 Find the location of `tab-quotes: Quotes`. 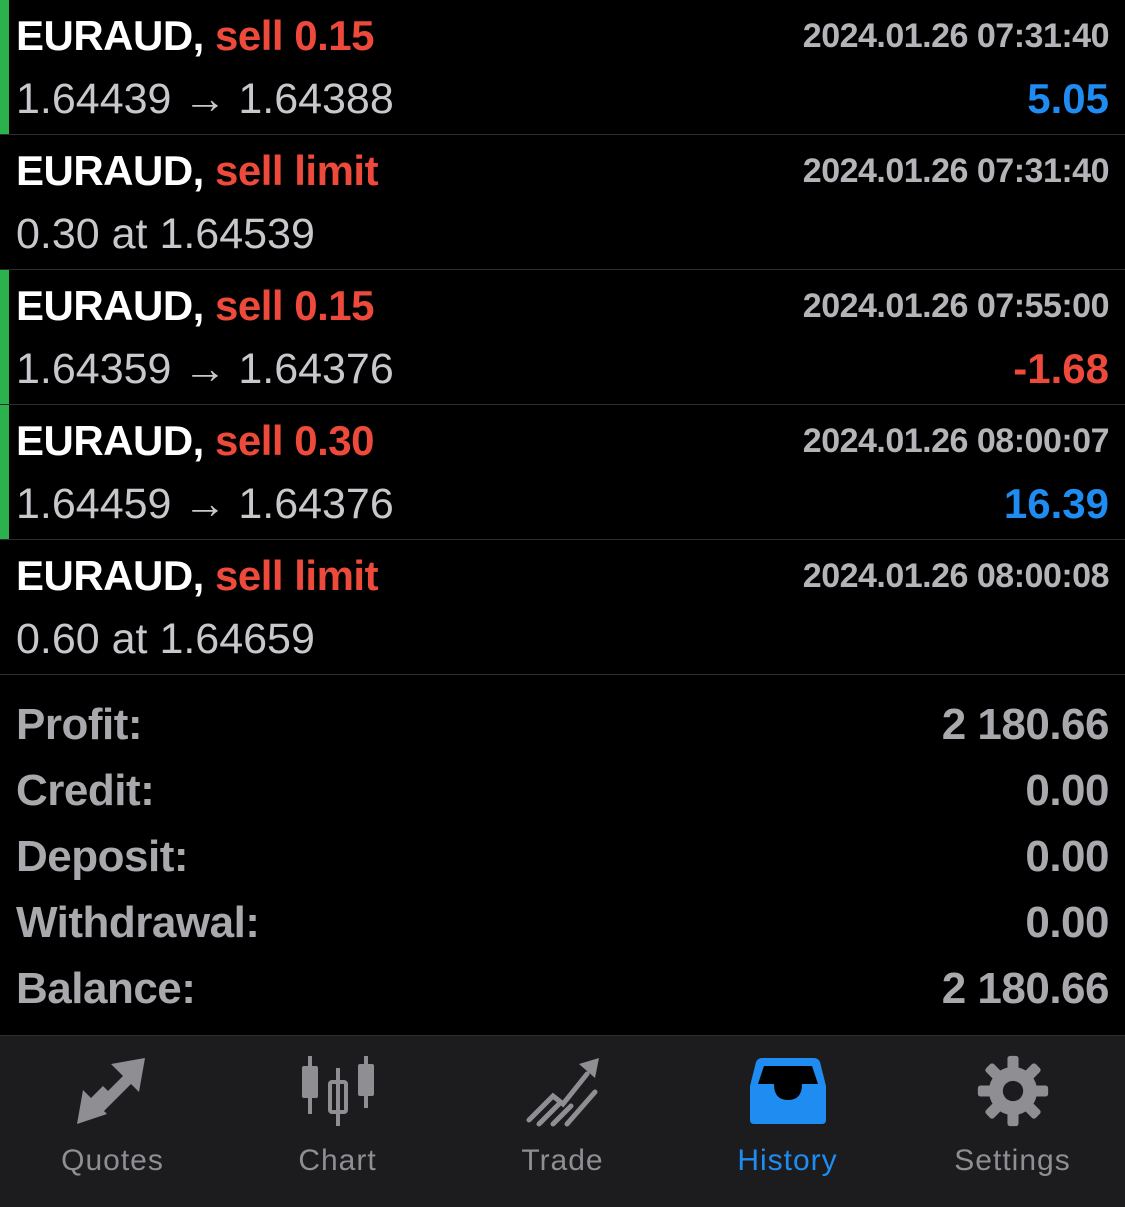

tab-quotes: Quotes is located at coordinates (112, 1121).